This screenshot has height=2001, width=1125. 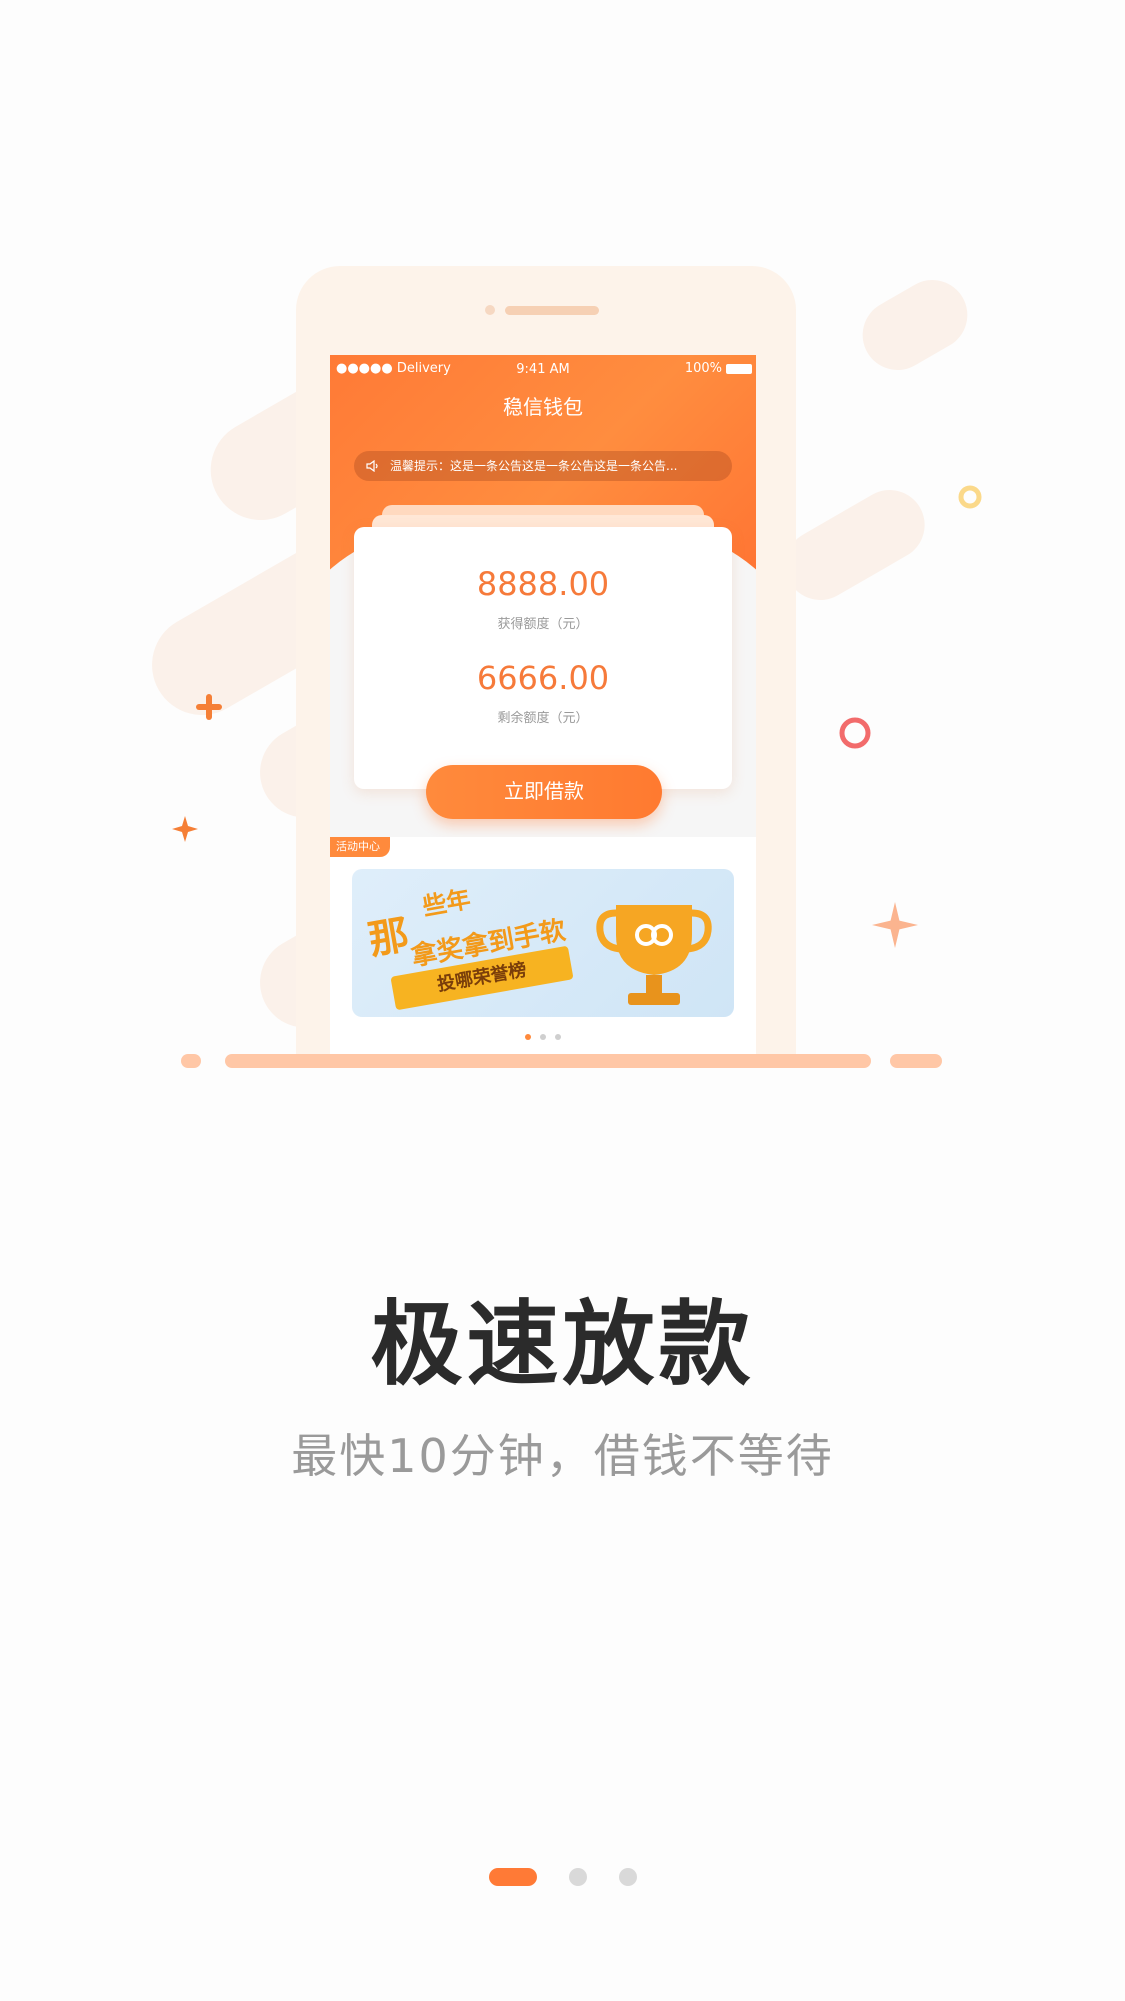 What do you see at coordinates (360, 847) in the screenshot?
I see `activity-tag: 活动中心` at bounding box center [360, 847].